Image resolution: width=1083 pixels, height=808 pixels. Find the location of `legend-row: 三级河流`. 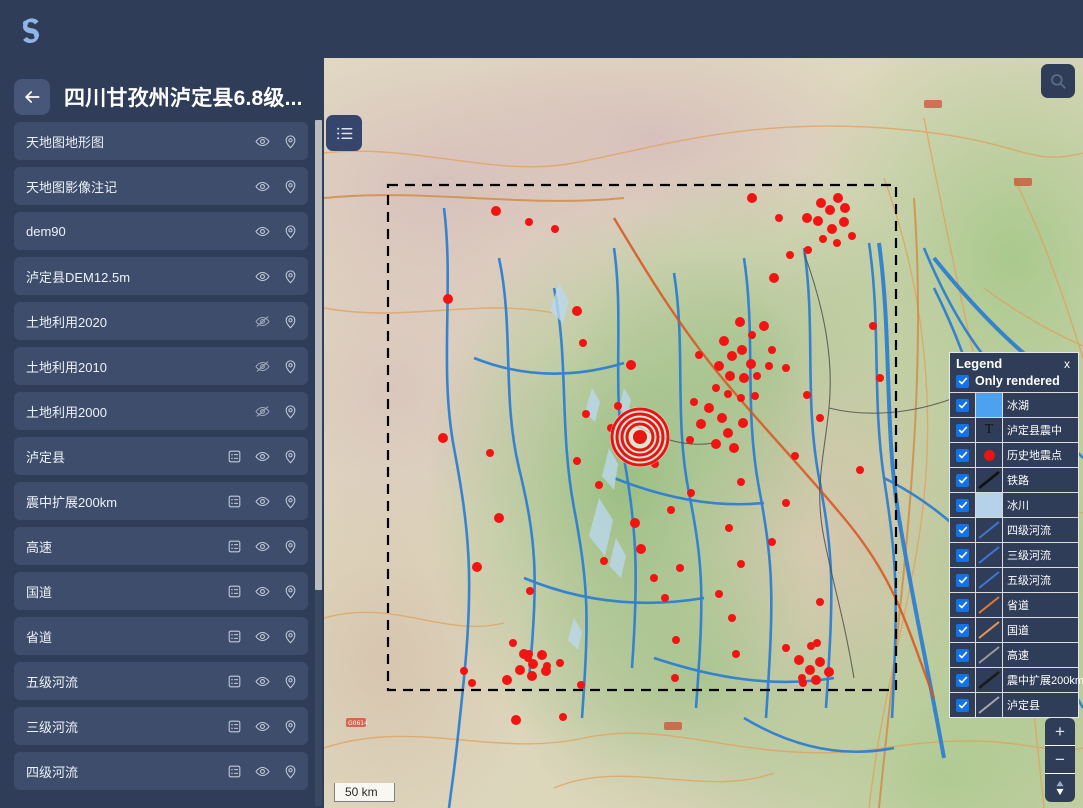

legend-row: 三级河流 is located at coordinates (1014, 554).